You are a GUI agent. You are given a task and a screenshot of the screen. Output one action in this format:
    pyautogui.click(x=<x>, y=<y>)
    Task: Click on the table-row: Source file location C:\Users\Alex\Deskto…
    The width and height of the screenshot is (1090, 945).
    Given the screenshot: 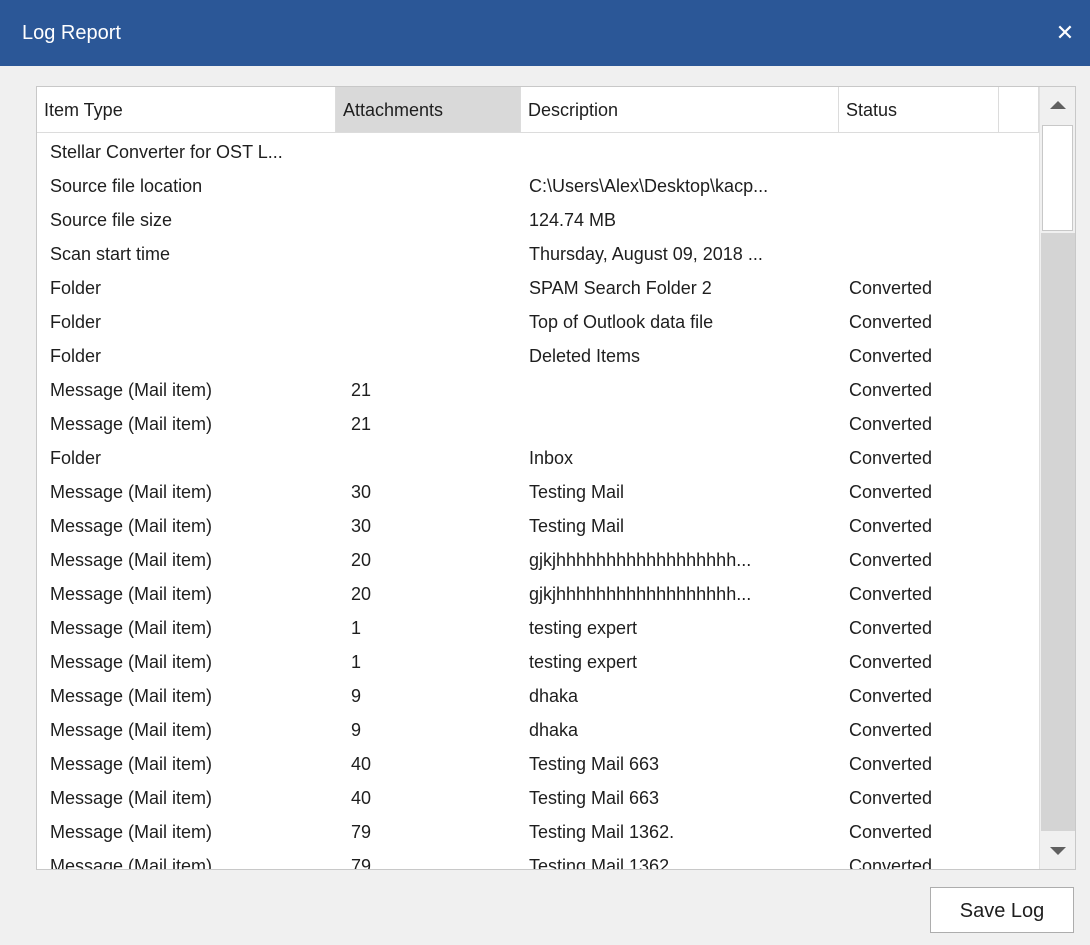 What is the action you would take?
    pyautogui.click(x=538, y=186)
    